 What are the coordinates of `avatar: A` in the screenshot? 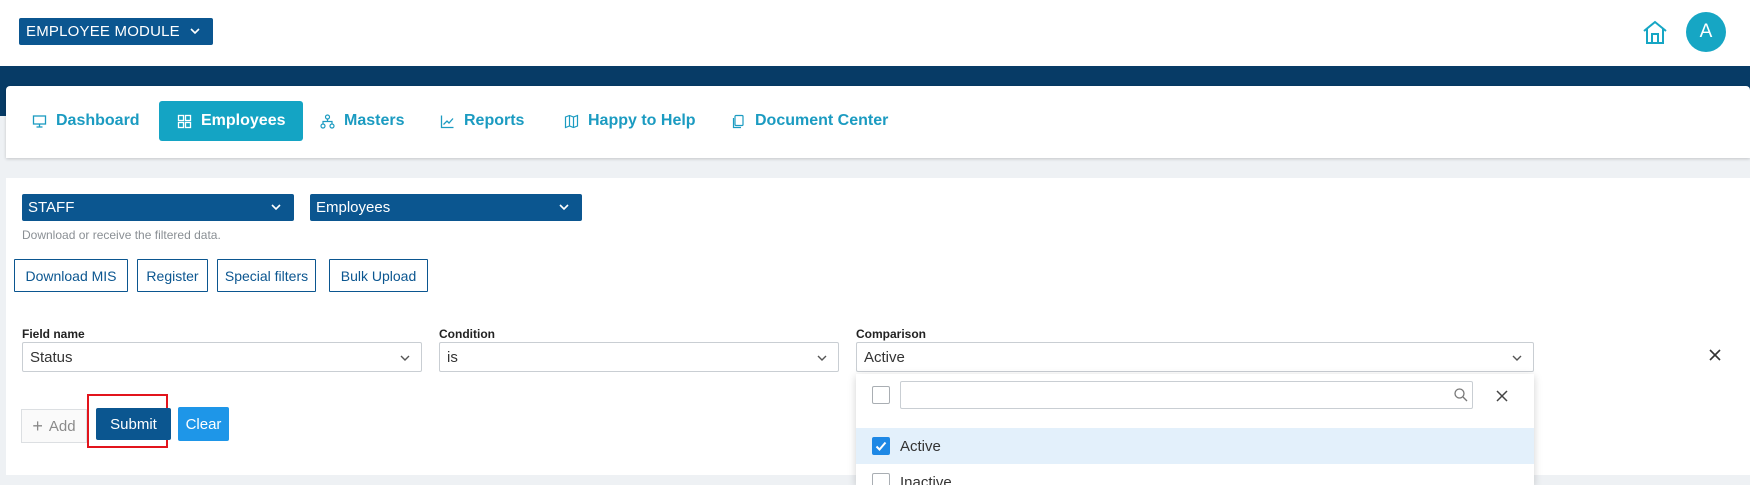 It's located at (1706, 32).